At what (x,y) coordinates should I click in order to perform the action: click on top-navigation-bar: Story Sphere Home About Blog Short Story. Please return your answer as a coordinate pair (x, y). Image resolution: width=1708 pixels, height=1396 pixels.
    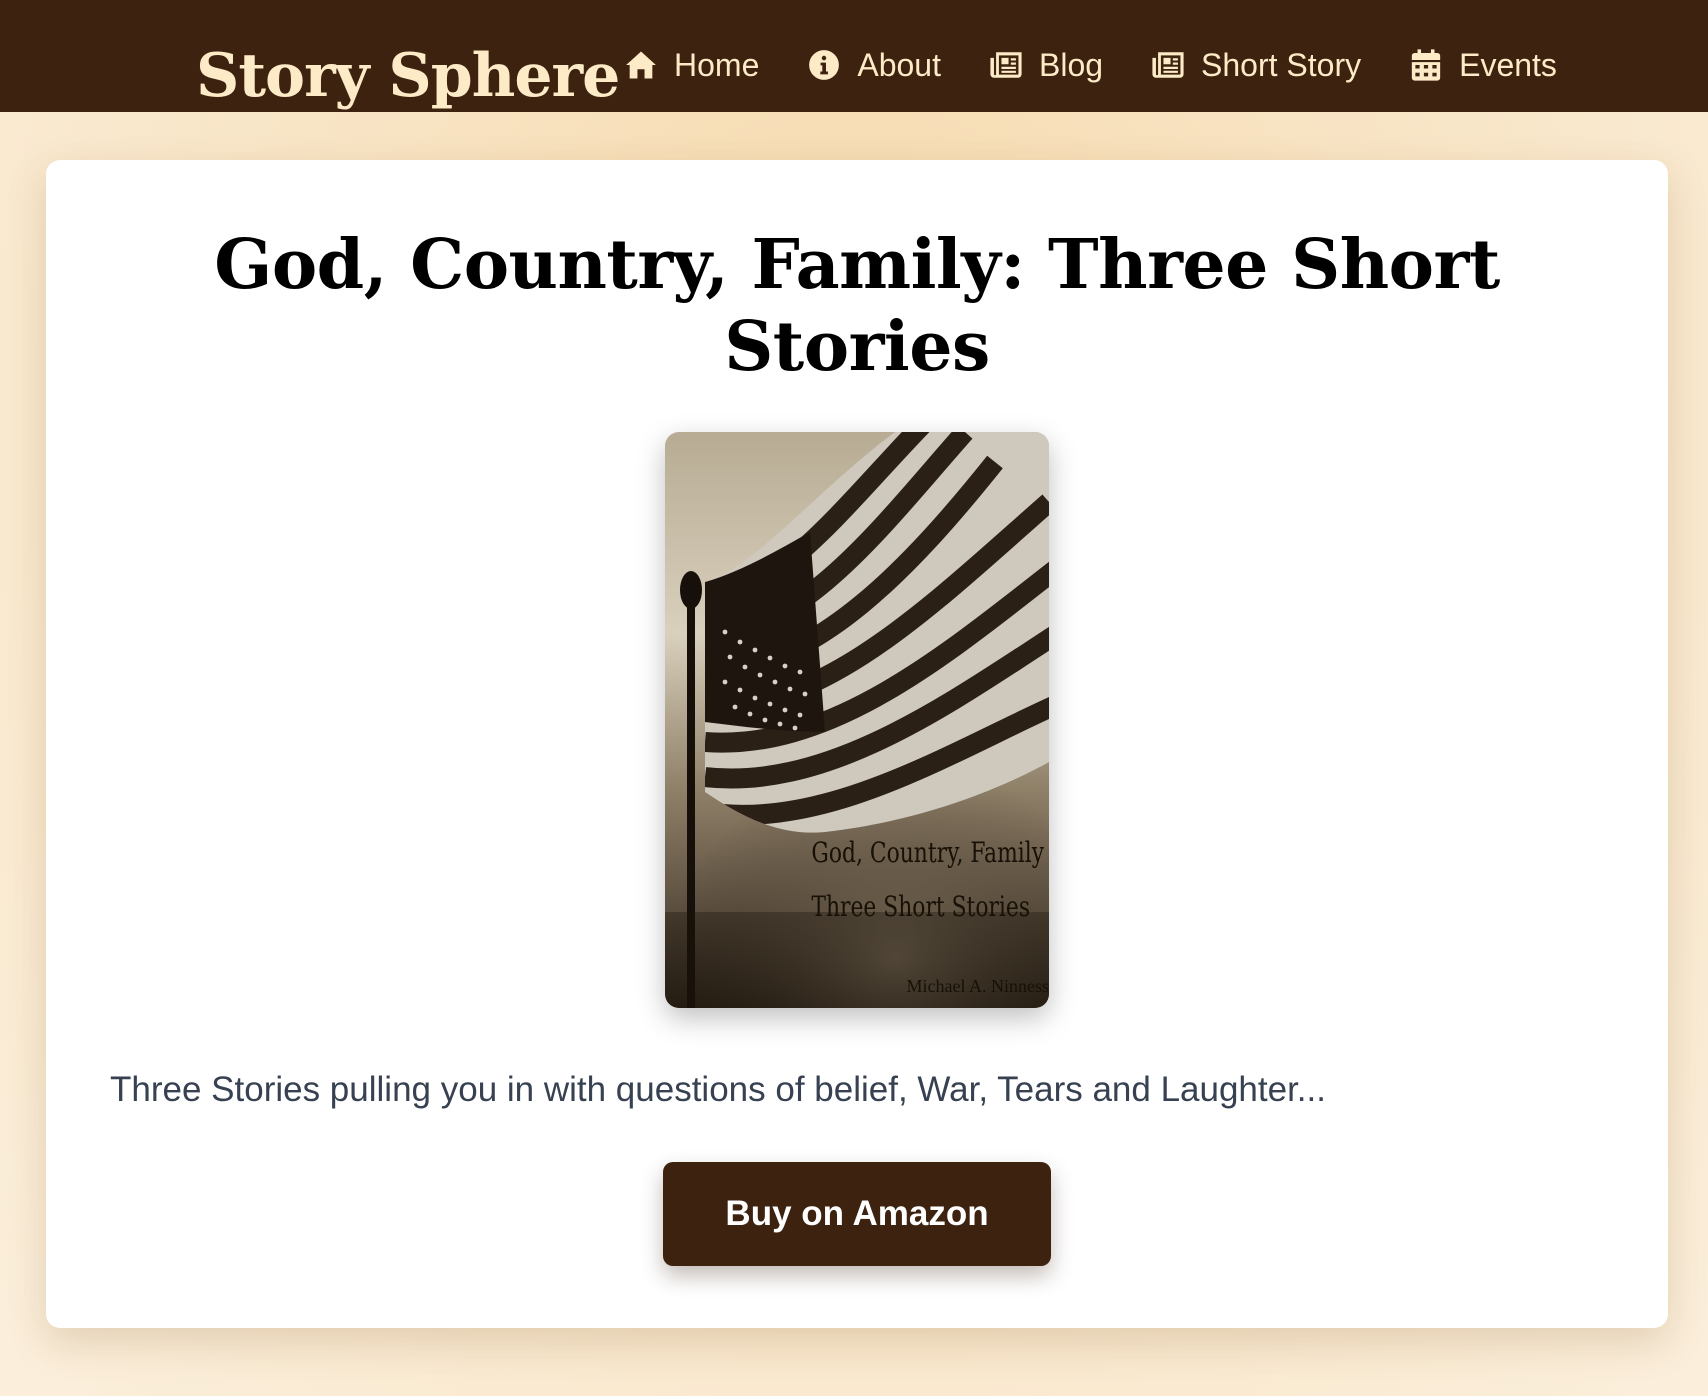
    Looking at the image, I should click on (854, 56).